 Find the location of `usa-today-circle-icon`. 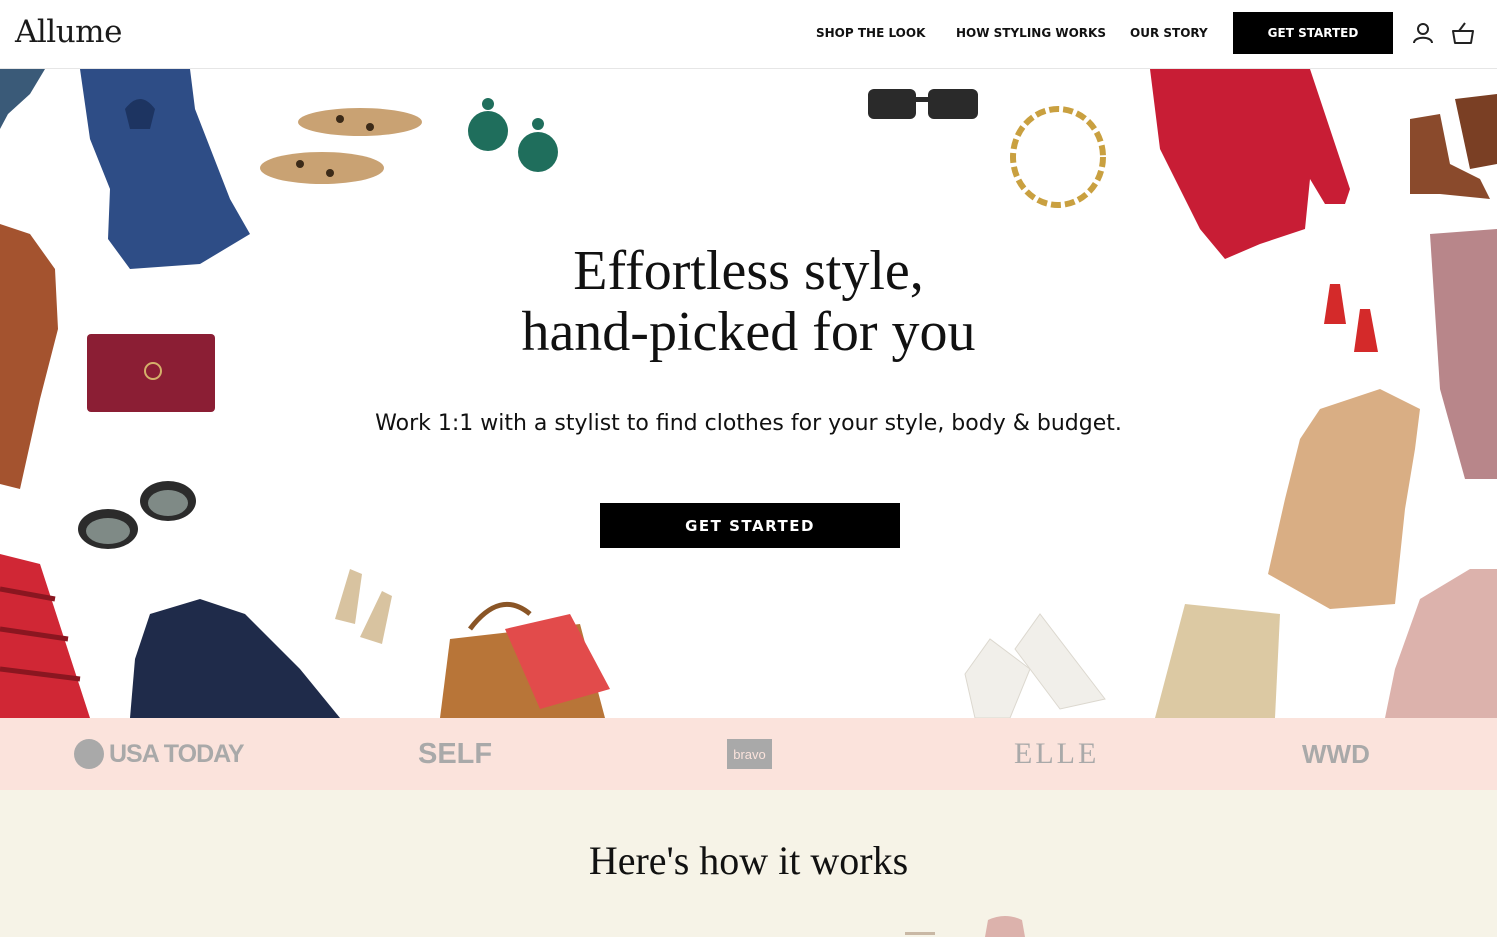

usa-today-circle-icon is located at coordinates (89, 754).